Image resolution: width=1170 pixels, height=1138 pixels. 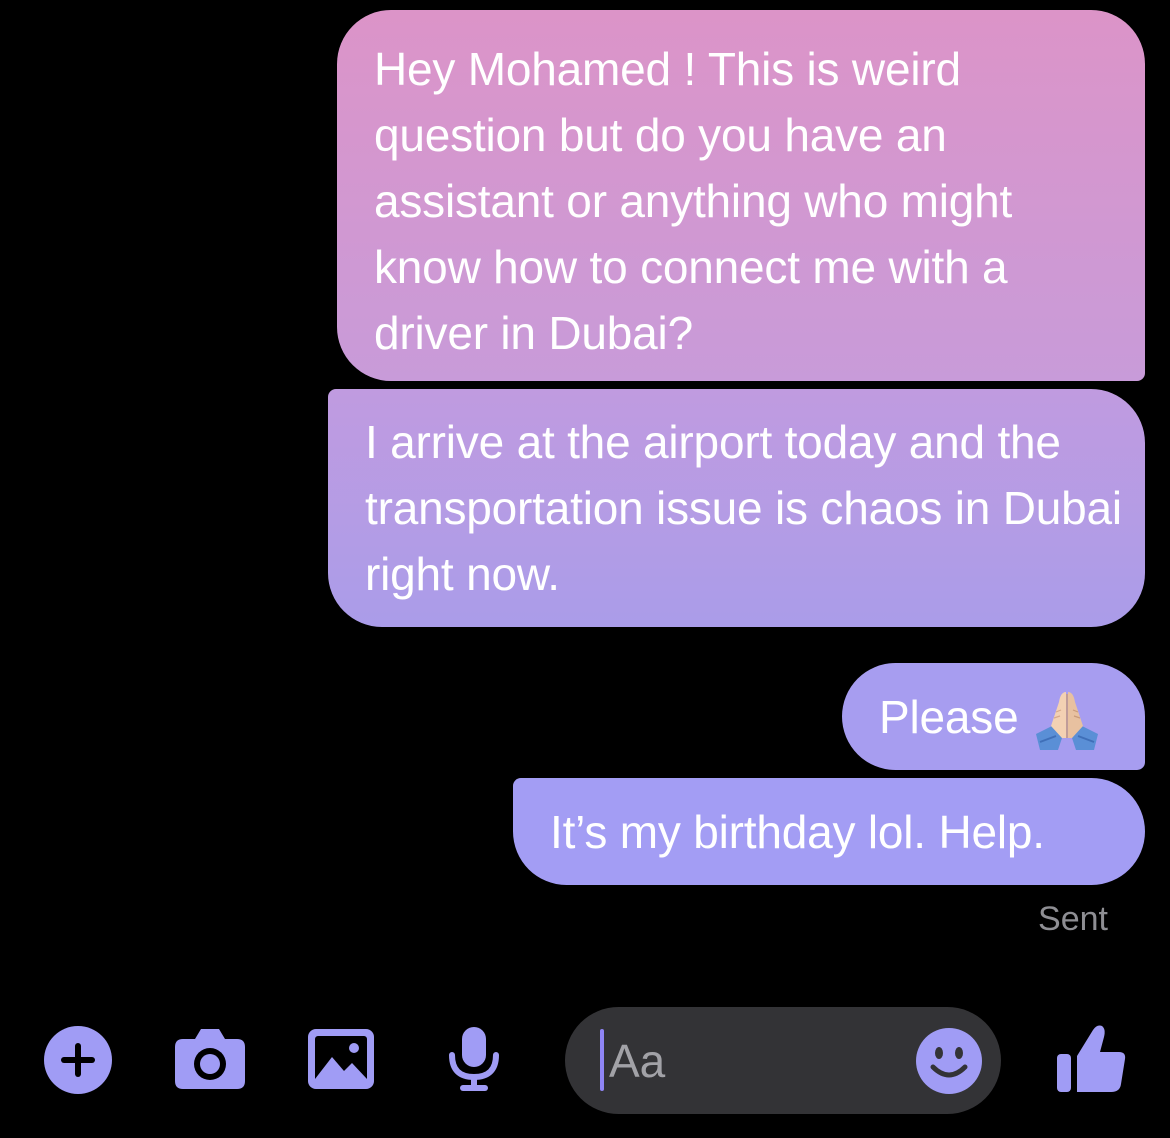 I want to click on message-bubble: Please, so click(x=993, y=716).